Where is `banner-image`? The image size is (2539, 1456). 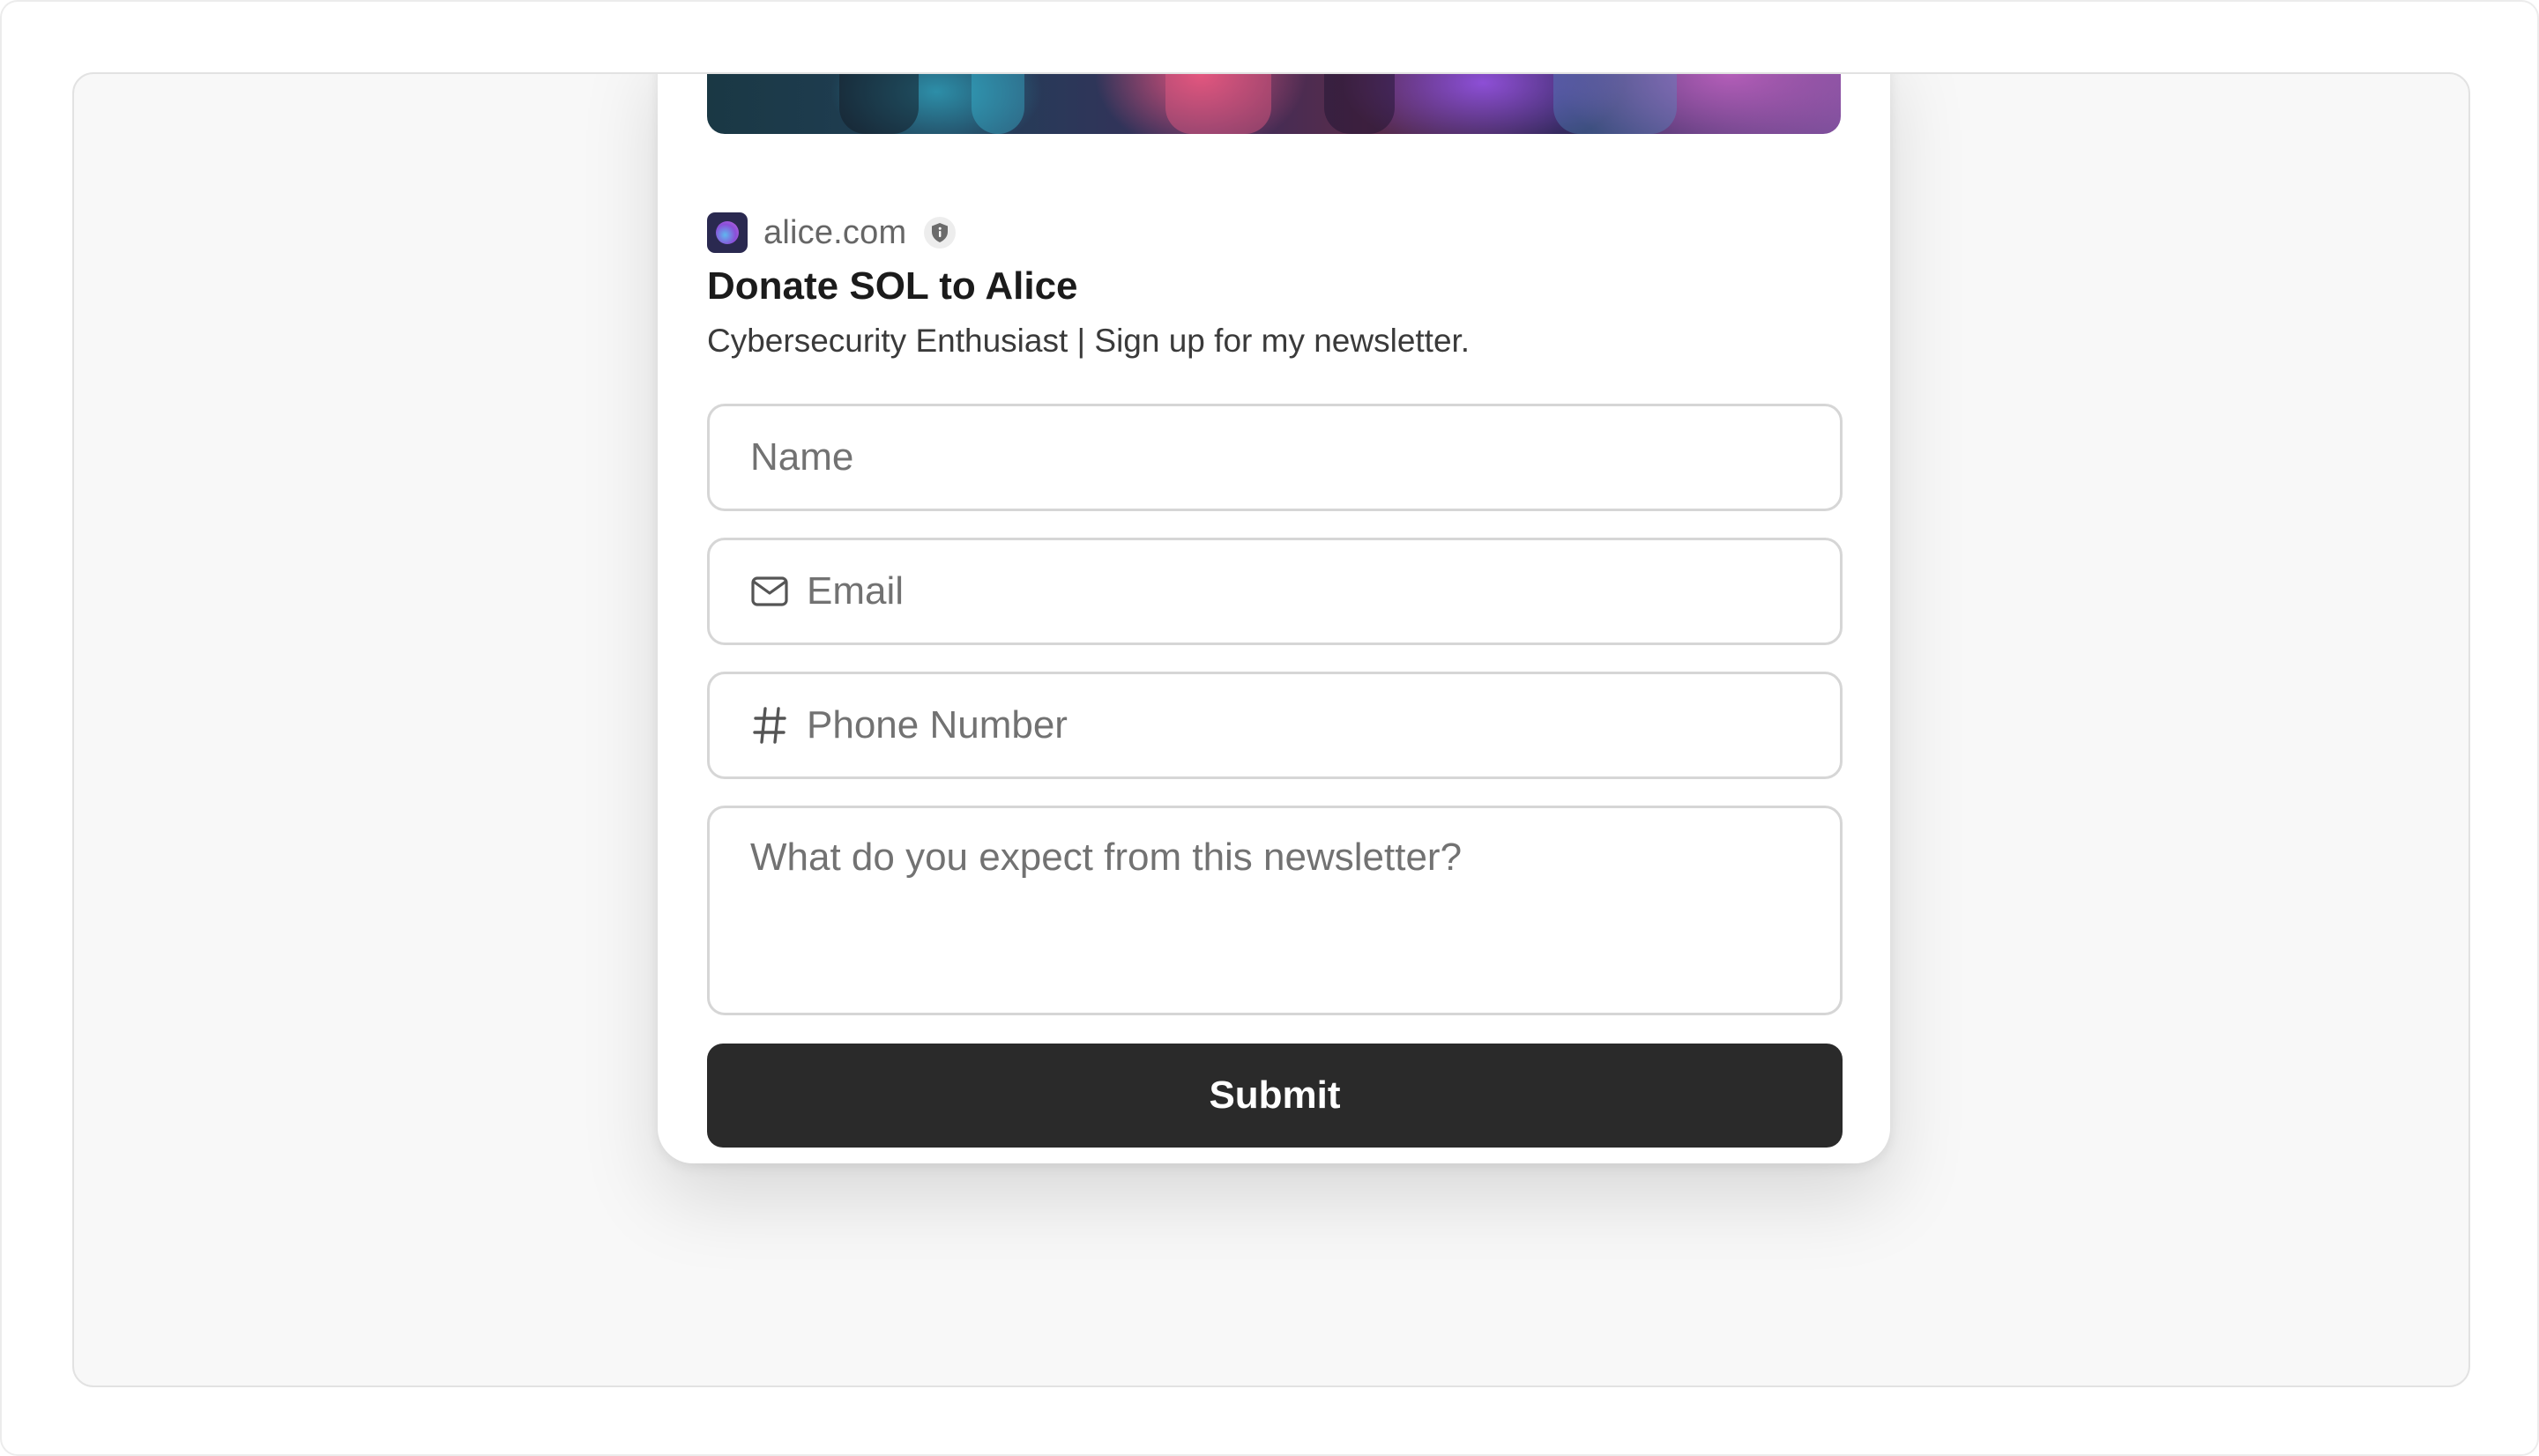
banner-image is located at coordinates (1274, 104).